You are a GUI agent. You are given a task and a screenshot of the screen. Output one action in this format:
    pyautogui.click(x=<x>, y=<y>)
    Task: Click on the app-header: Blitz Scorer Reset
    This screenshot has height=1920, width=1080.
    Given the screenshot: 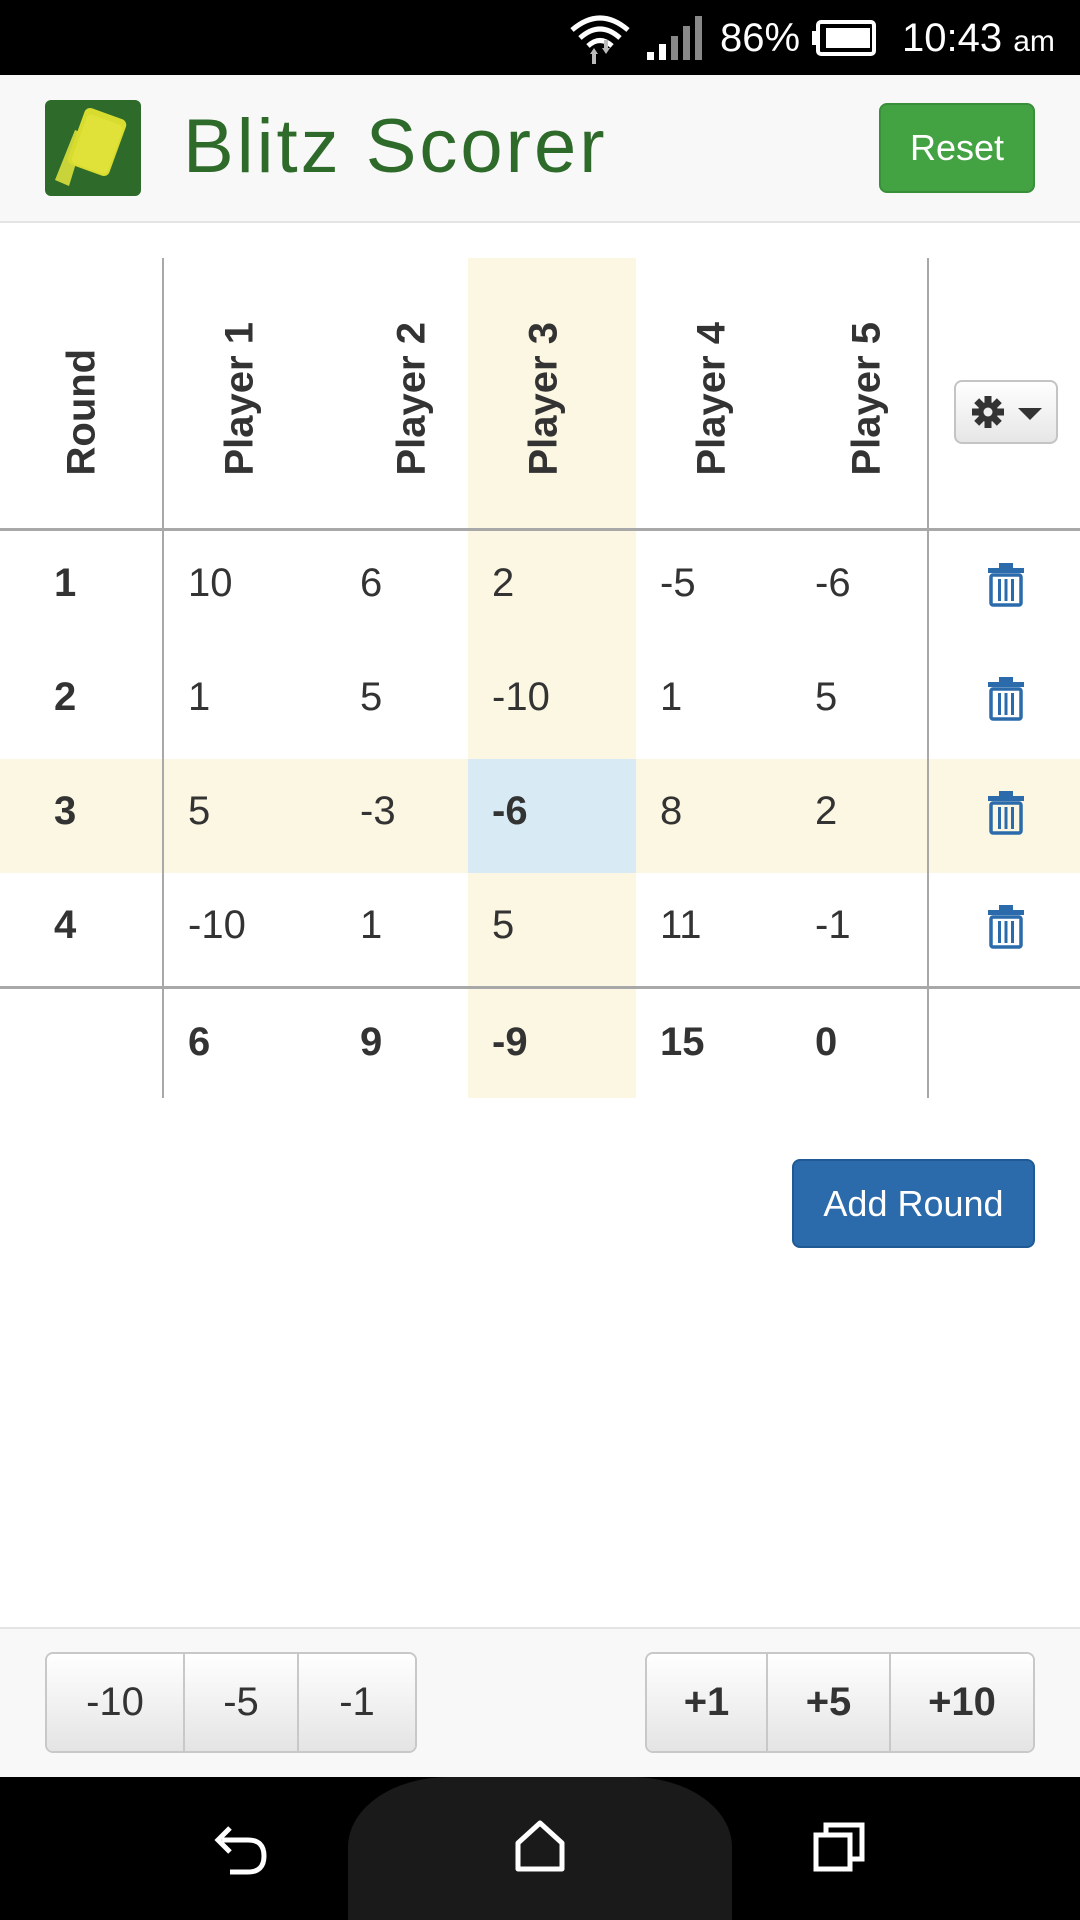 What is the action you would take?
    pyautogui.click(x=540, y=149)
    